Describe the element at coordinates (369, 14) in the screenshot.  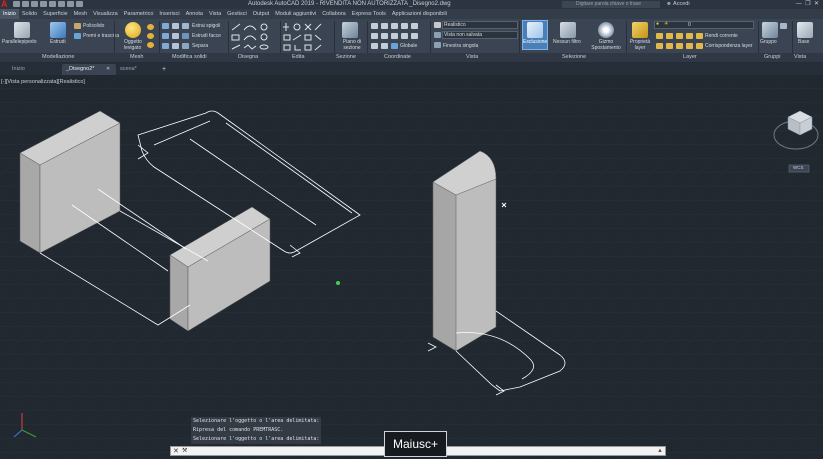
I see `ribbon-tab-express-tools: Express Tools` at that location.